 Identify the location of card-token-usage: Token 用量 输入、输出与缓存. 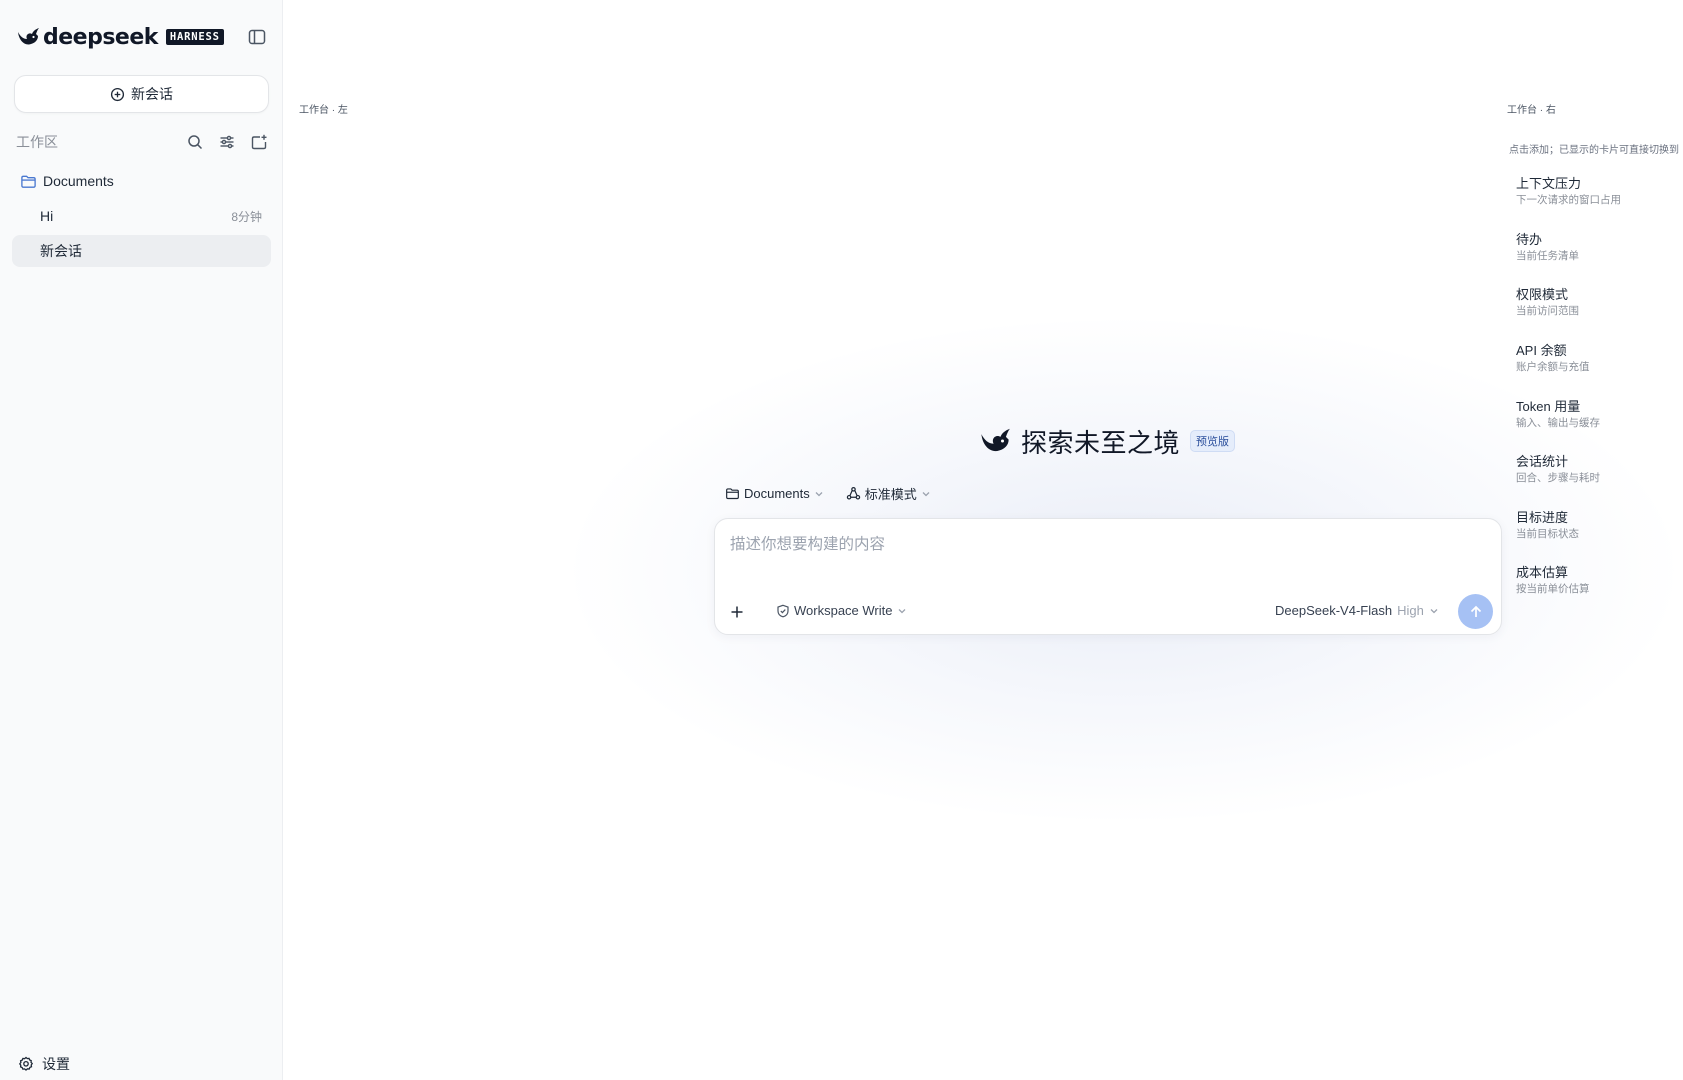
(1596, 414).